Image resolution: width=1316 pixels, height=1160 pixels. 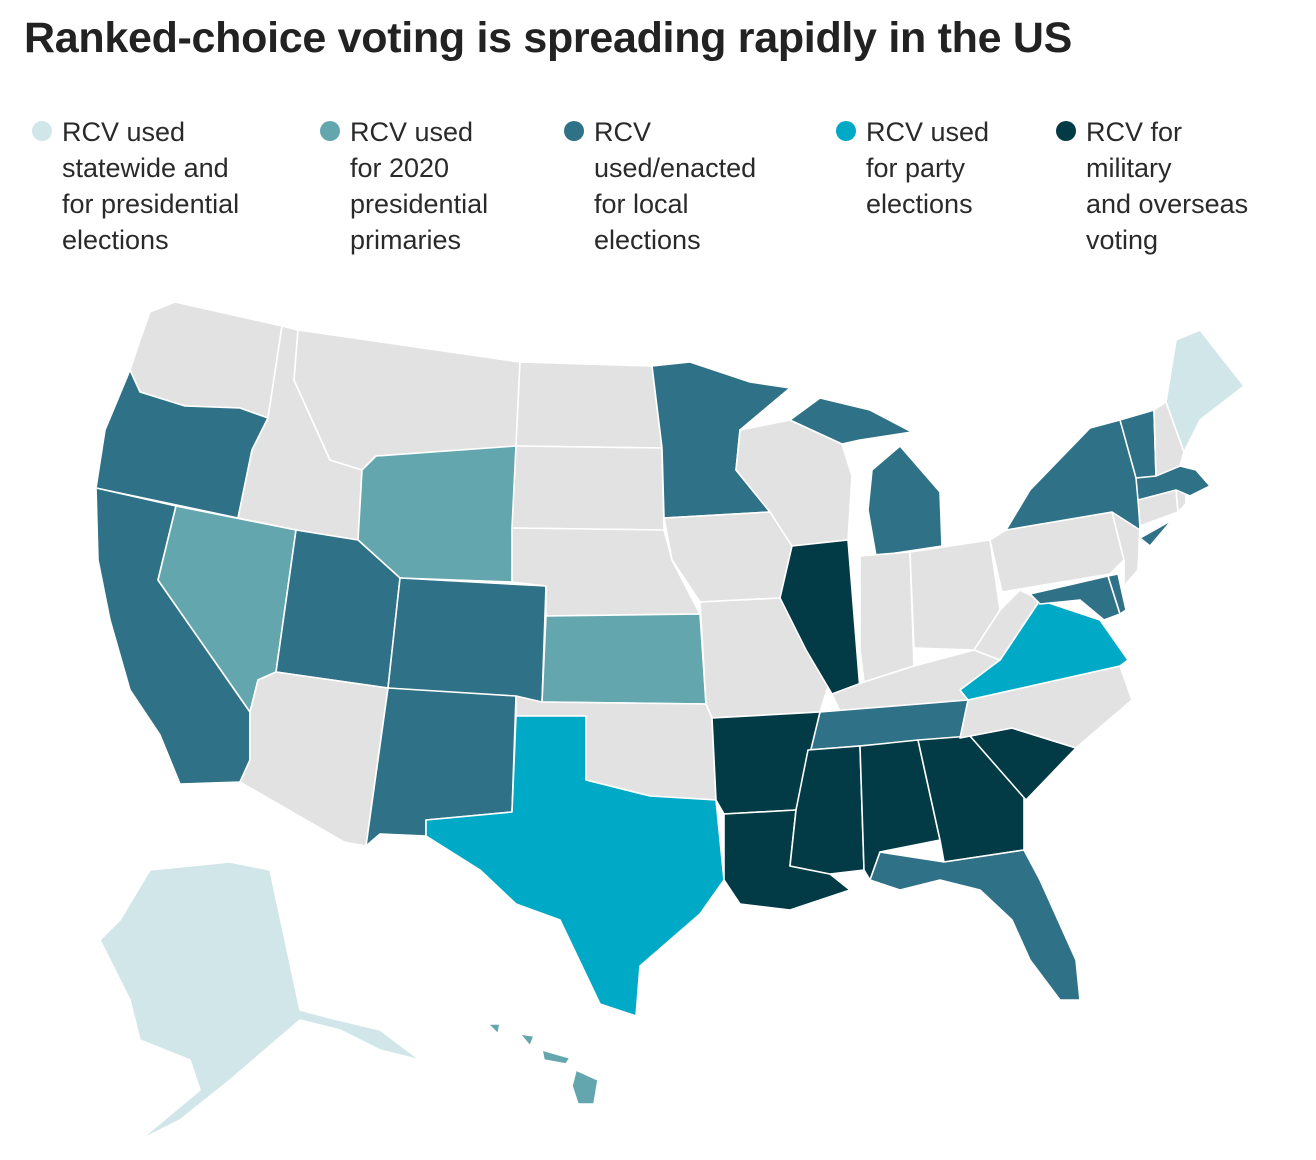 What do you see at coordinates (975, 925) in the screenshot?
I see `state-florida` at bounding box center [975, 925].